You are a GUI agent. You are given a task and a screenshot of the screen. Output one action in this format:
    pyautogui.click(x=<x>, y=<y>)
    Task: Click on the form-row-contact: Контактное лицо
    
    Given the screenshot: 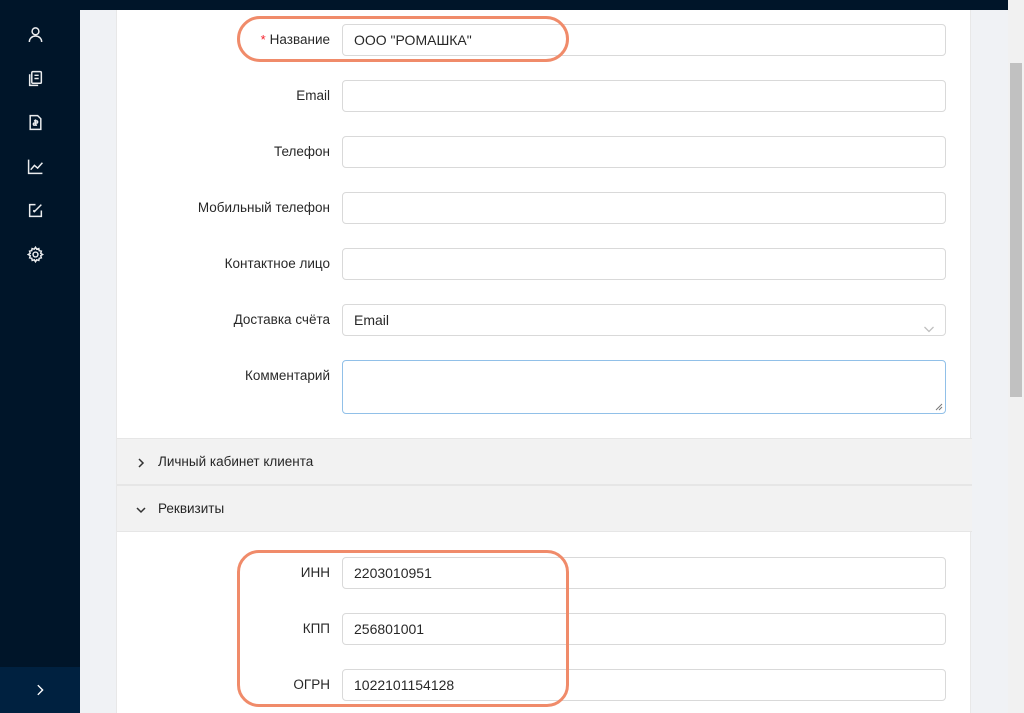 What is the action you would take?
    pyautogui.click(x=544, y=264)
    